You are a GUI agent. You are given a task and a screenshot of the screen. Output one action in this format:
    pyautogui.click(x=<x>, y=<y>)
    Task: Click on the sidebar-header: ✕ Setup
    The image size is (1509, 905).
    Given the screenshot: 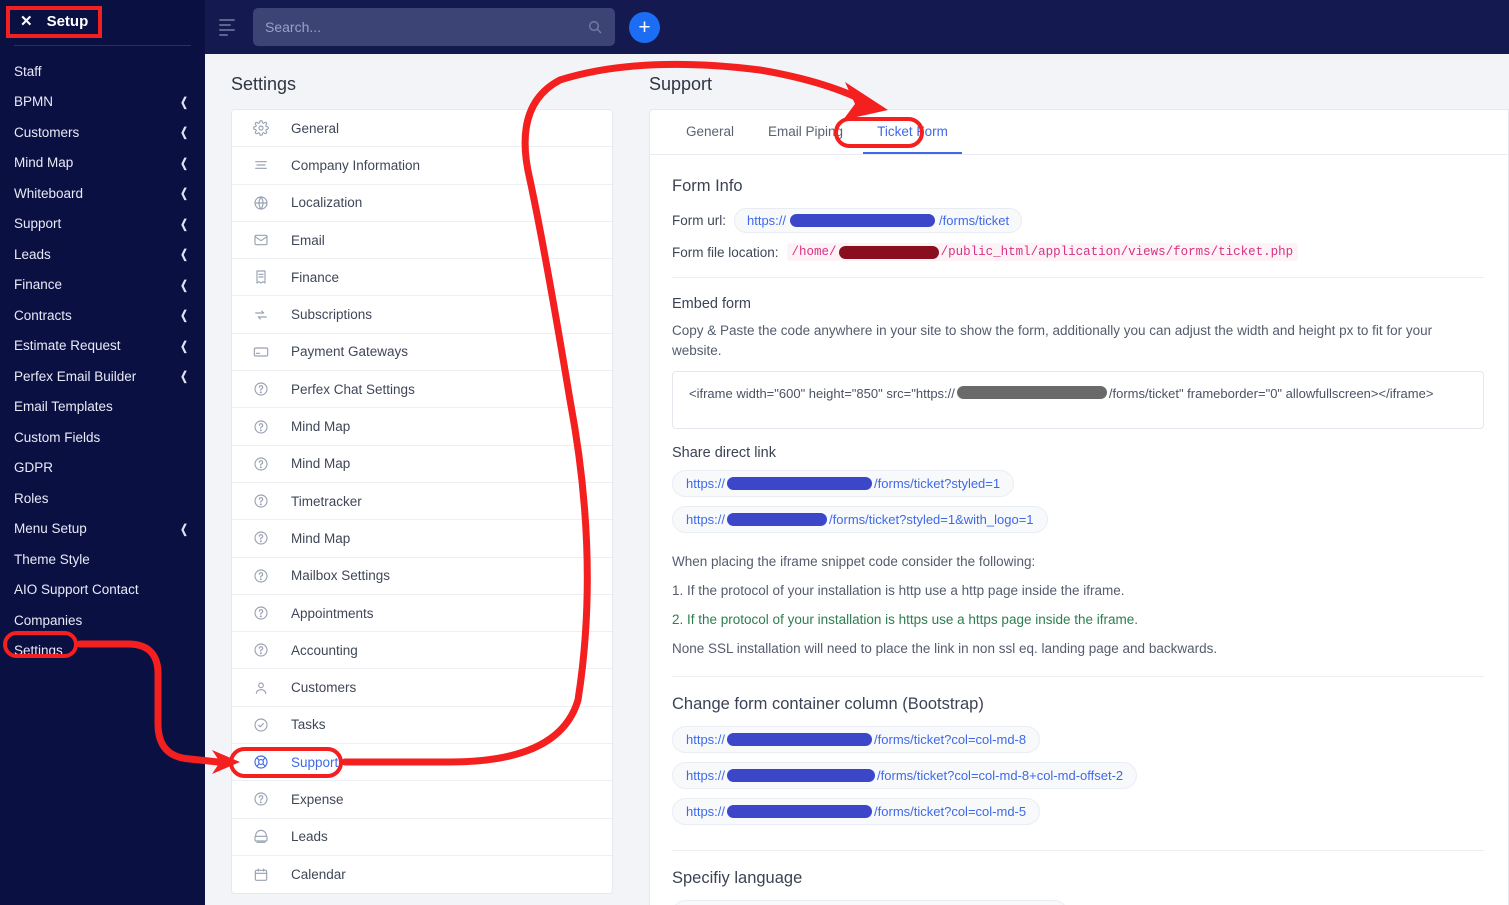 What is the action you would take?
    pyautogui.click(x=102, y=21)
    